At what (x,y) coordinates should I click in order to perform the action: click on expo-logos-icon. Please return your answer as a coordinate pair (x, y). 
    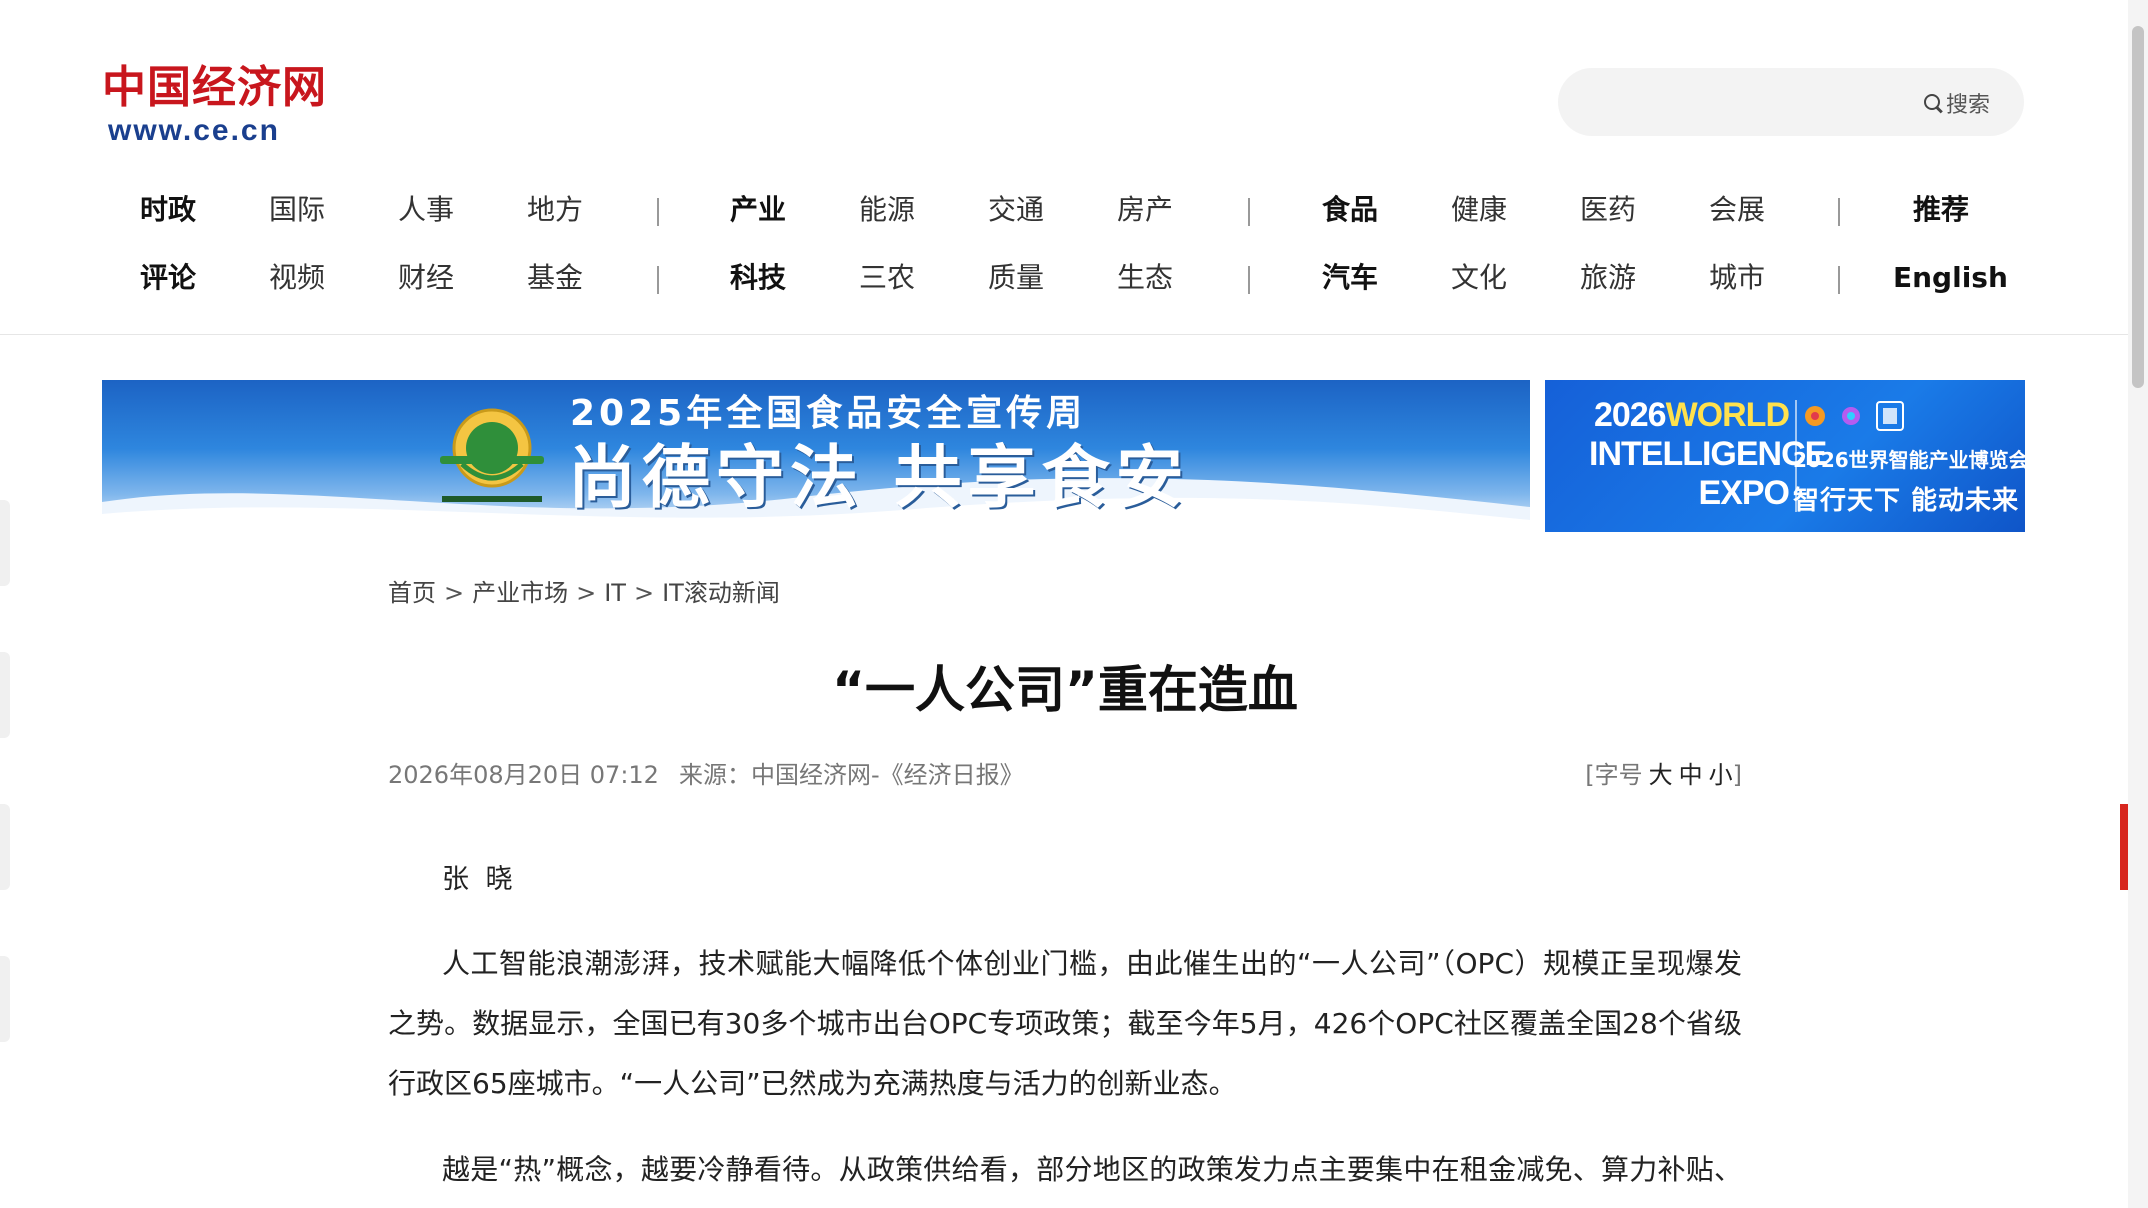
    Looking at the image, I should click on (1854, 416).